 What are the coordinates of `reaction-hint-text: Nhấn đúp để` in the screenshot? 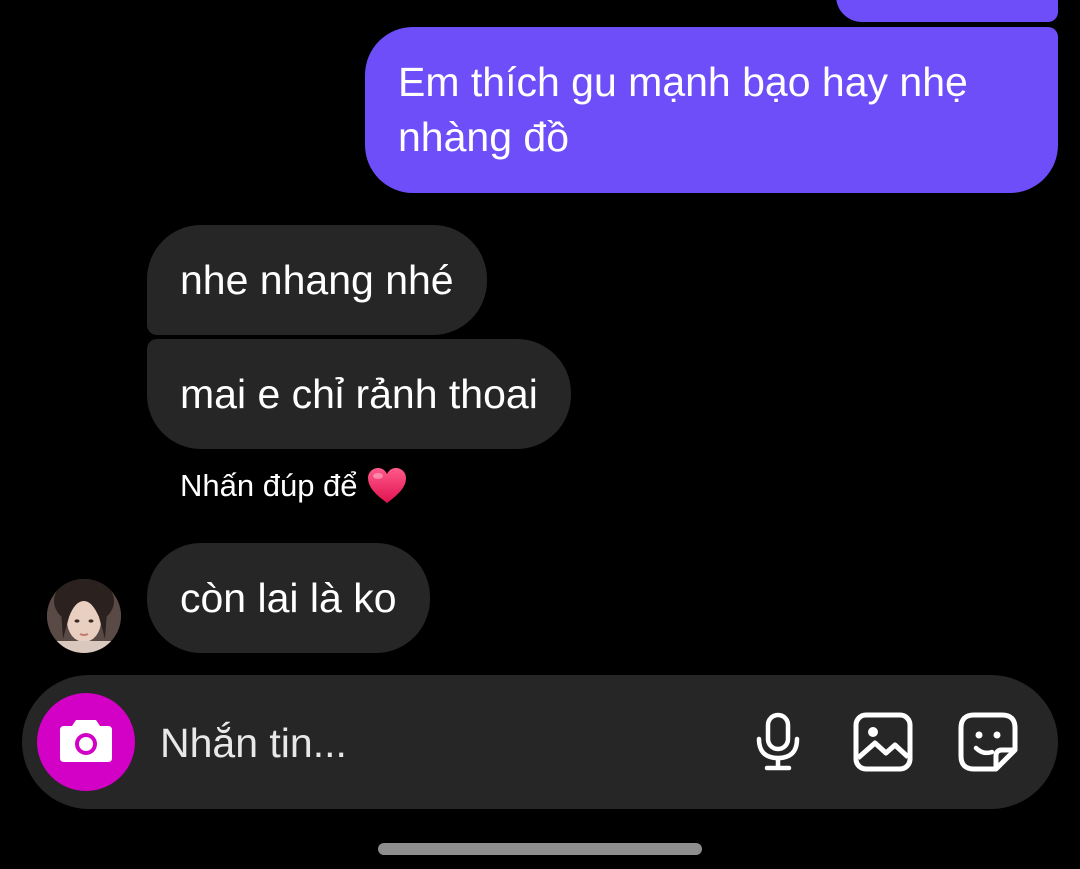 It's located at (269, 485).